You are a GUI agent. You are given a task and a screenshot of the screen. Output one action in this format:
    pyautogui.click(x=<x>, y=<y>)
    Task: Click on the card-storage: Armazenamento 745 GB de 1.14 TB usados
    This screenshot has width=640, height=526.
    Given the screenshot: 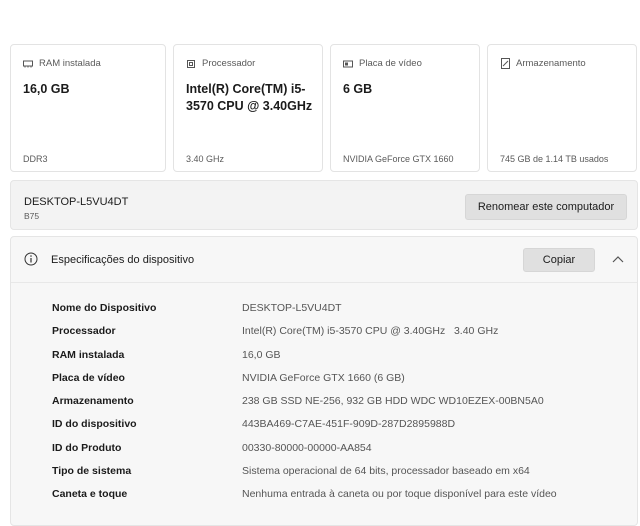 What is the action you would take?
    pyautogui.click(x=562, y=108)
    